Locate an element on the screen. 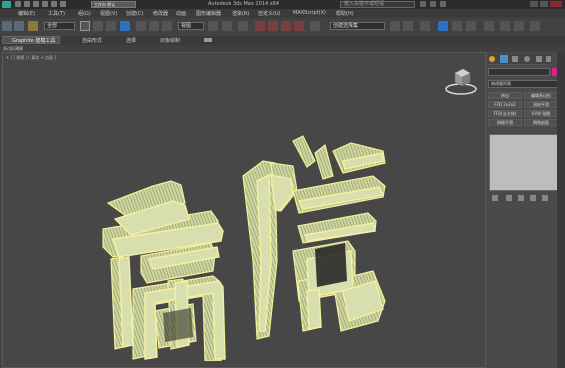 The height and width of the screenshot is (368, 565). pivot-center-icon is located at coordinates (213, 26).